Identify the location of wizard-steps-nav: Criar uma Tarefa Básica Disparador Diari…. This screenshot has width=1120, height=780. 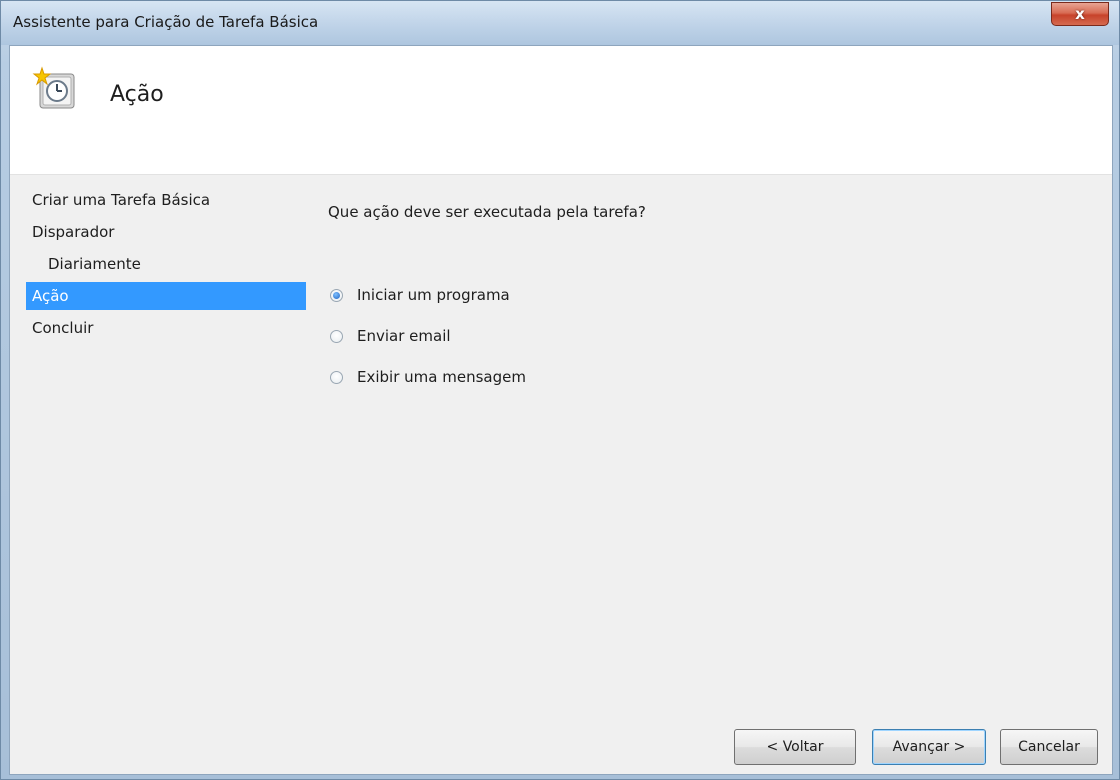
(166, 266).